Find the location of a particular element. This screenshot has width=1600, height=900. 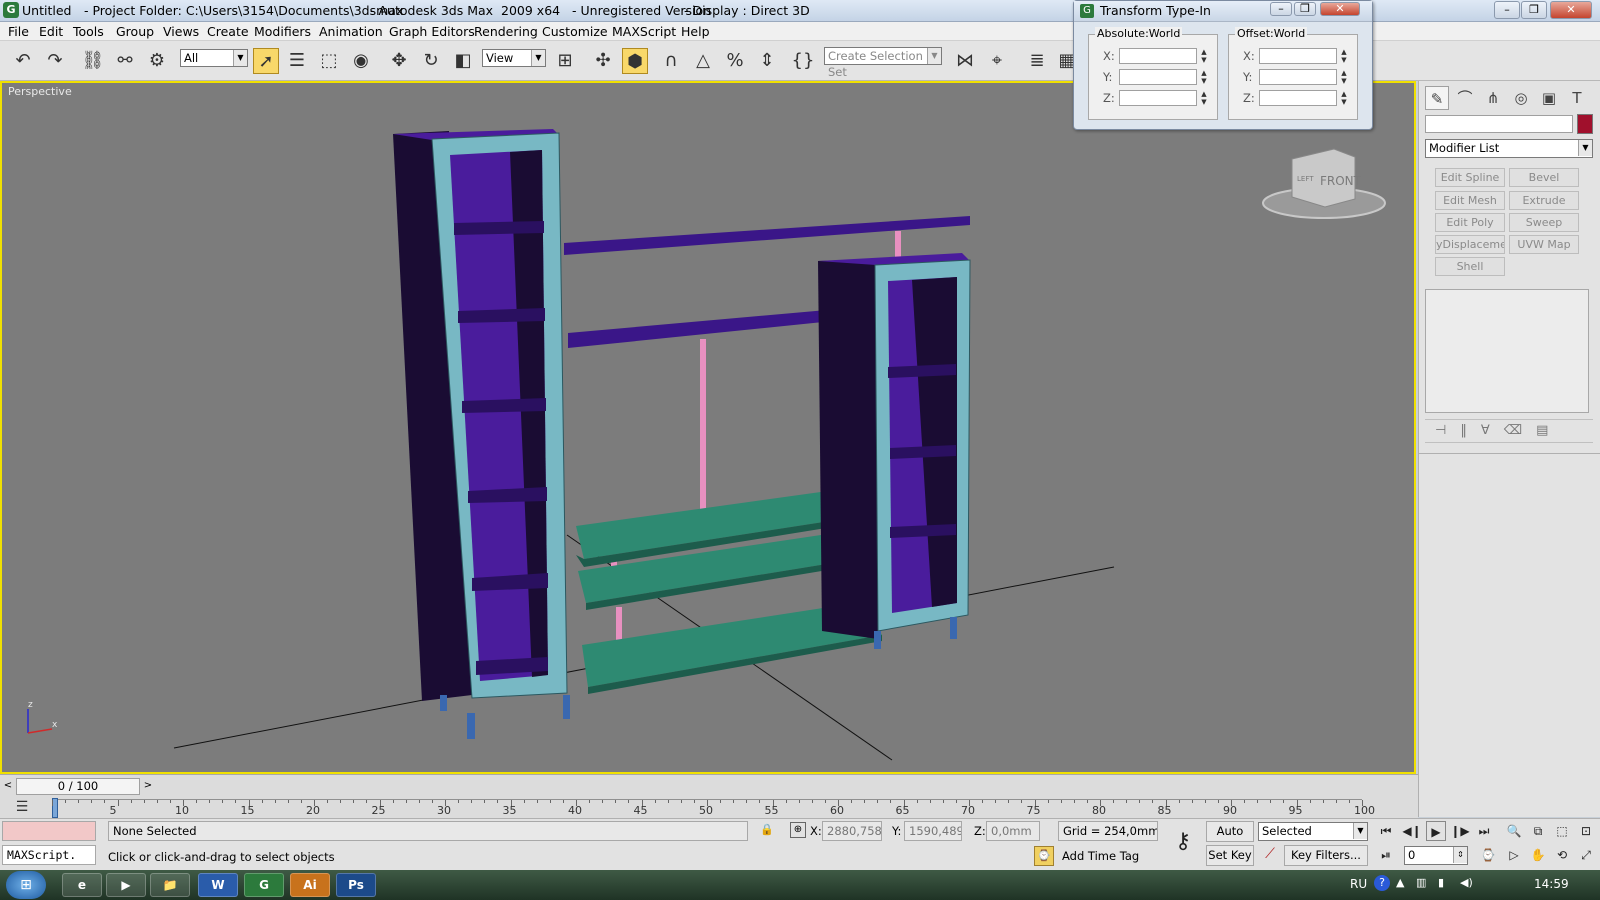

track-bar-toggle-icon: ☰ is located at coordinates (22, 808).